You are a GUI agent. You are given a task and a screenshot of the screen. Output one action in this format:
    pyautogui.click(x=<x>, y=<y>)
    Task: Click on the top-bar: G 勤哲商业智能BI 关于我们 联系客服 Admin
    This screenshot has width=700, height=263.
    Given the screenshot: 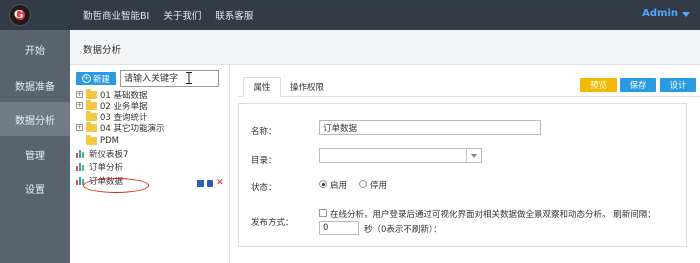 What is the action you would take?
    pyautogui.click(x=350, y=15)
    